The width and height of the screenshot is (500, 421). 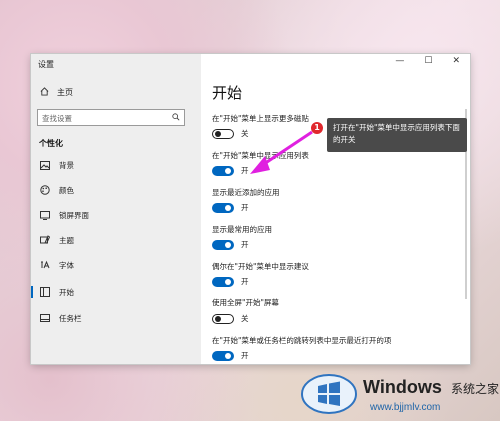 What do you see at coordinates (260, 118) in the screenshot?
I see `setting-label: 在"开始"菜单上显示更多磁贴` at bounding box center [260, 118].